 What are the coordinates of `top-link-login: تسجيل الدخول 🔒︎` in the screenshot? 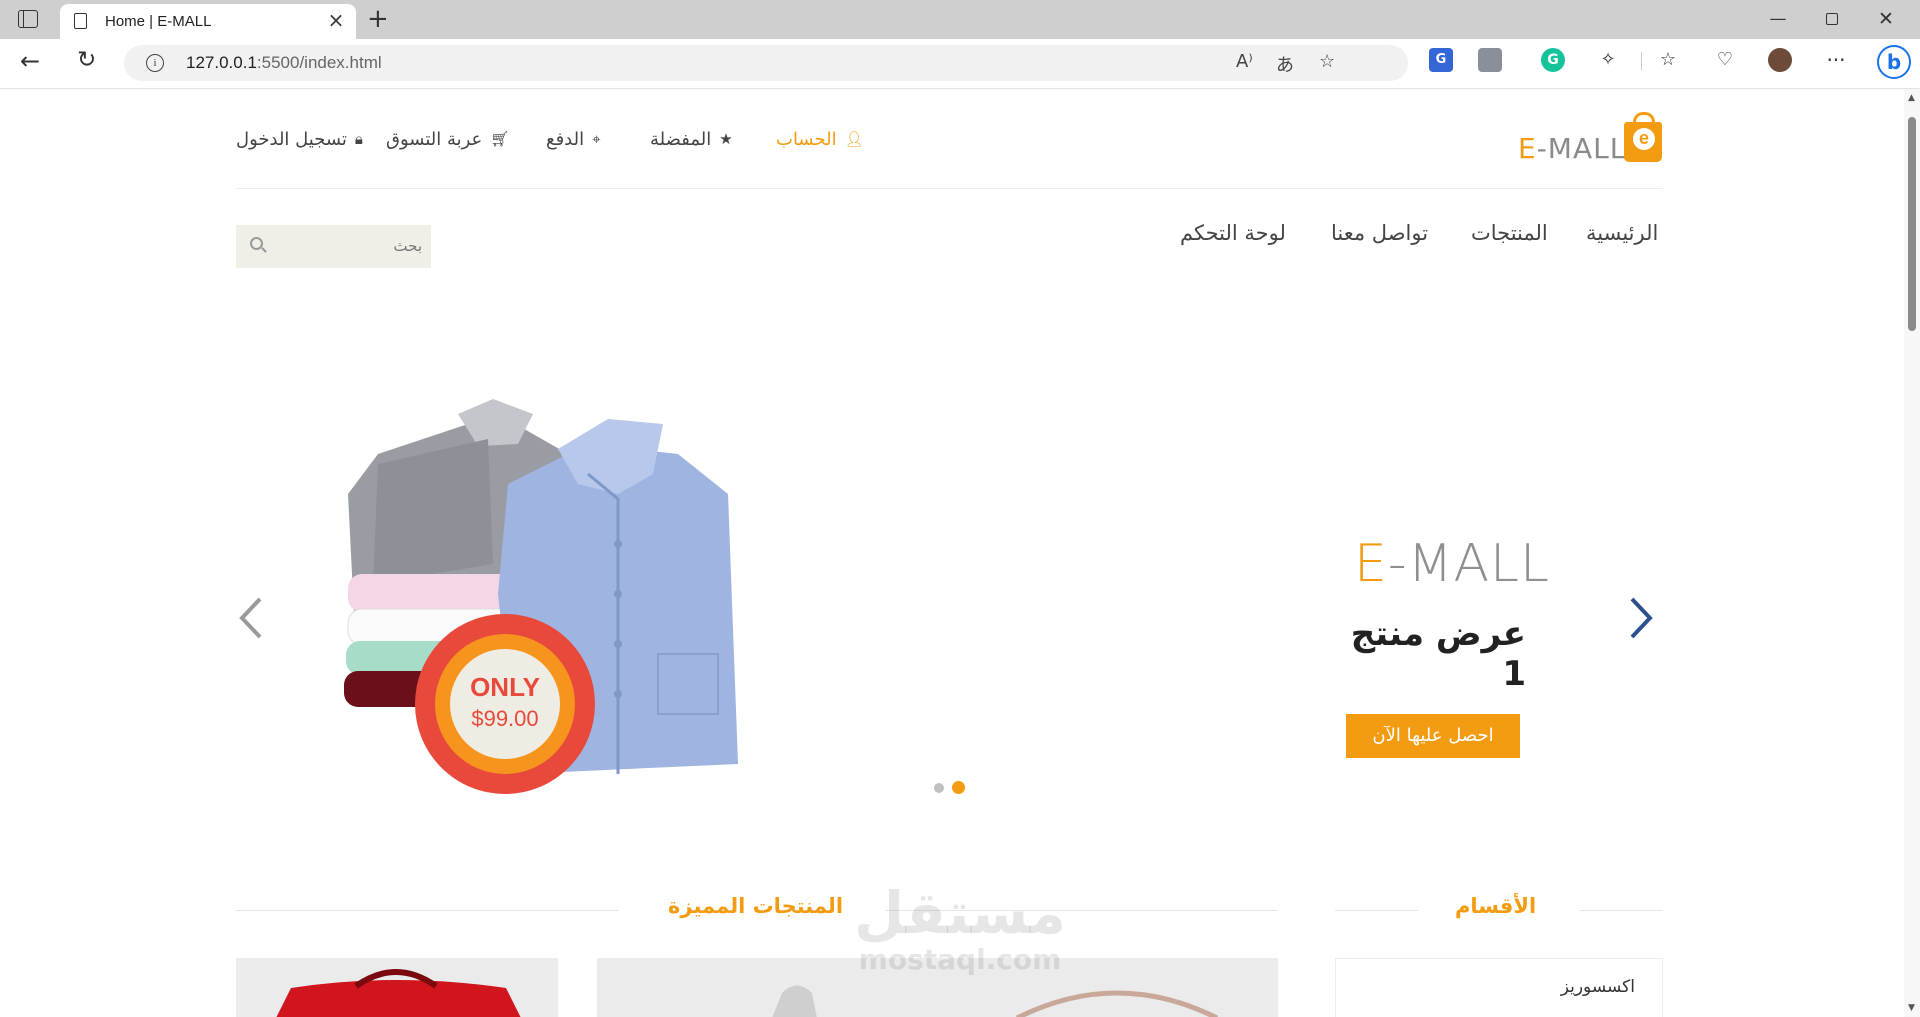 It's located at (299, 139).